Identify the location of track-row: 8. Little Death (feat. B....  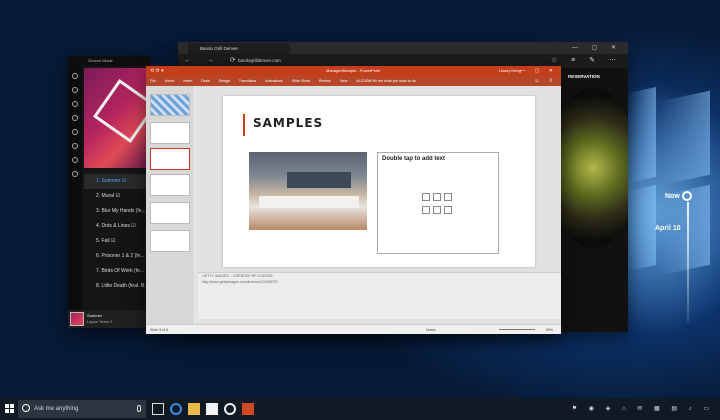
(117, 286).